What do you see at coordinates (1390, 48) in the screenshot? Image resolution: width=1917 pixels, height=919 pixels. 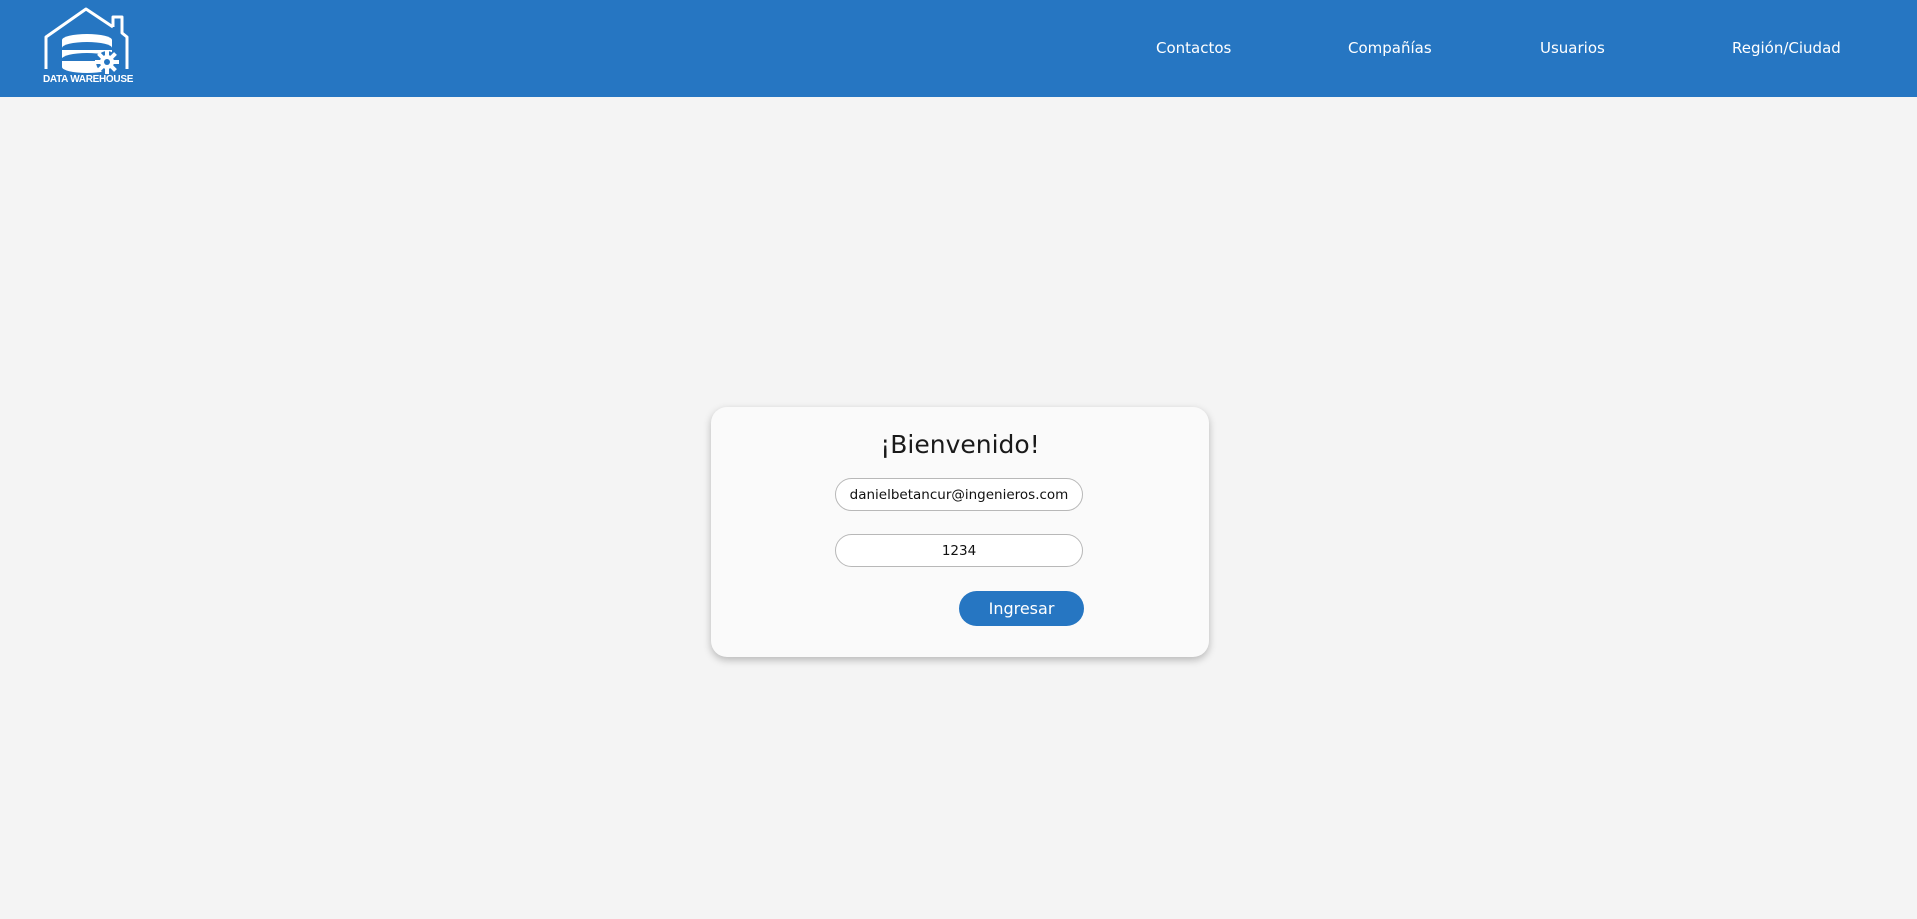 I see `nav-companias: Compañías` at bounding box center [1390, 48].